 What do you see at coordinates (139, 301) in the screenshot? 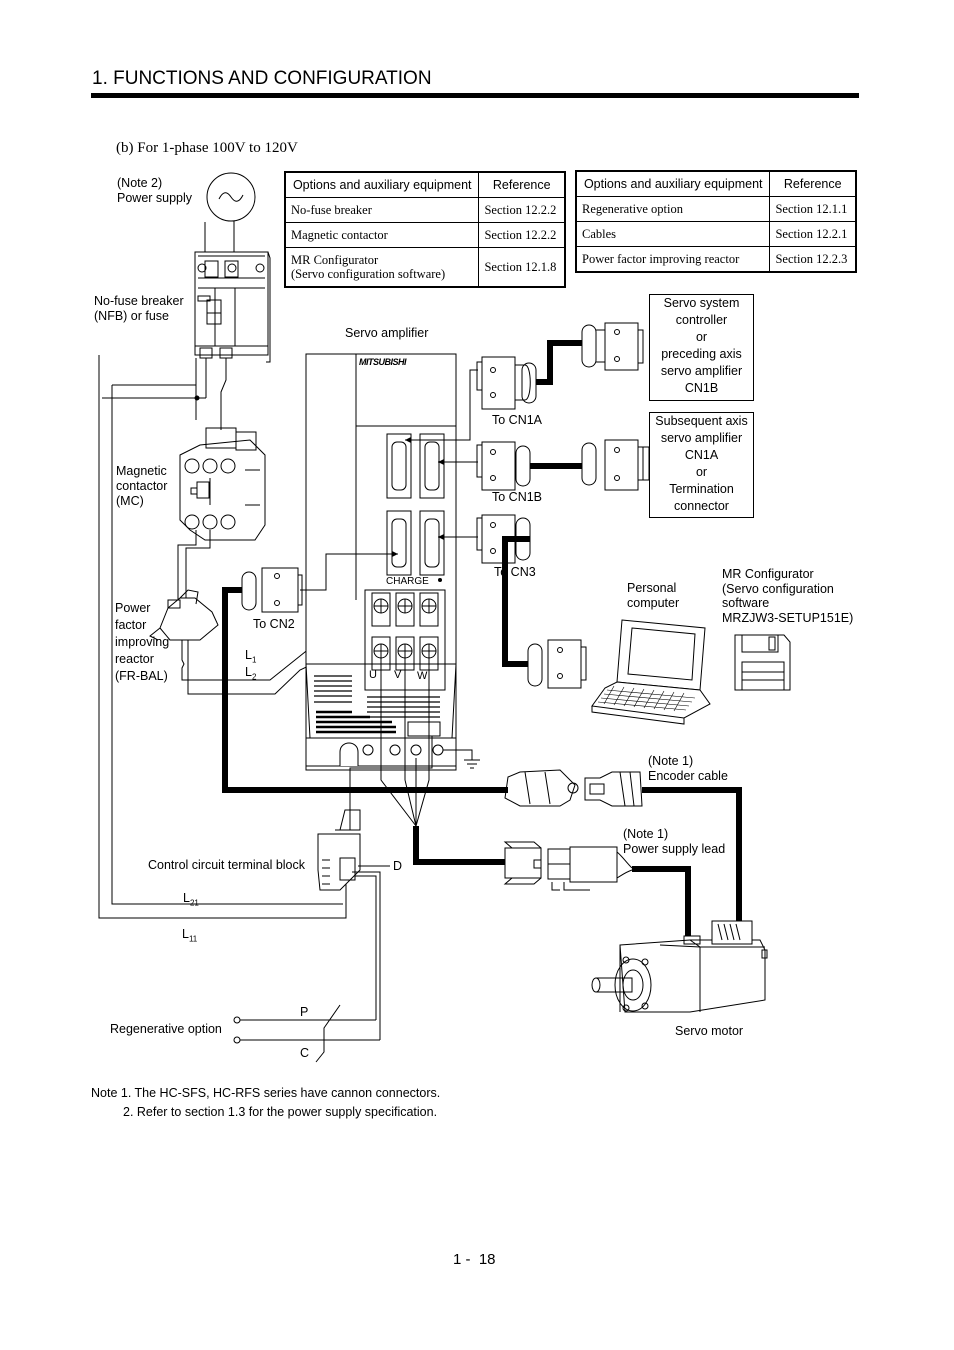
I see `nfb-label-line: No-fuse breaker` at bounding box center [139, 301].